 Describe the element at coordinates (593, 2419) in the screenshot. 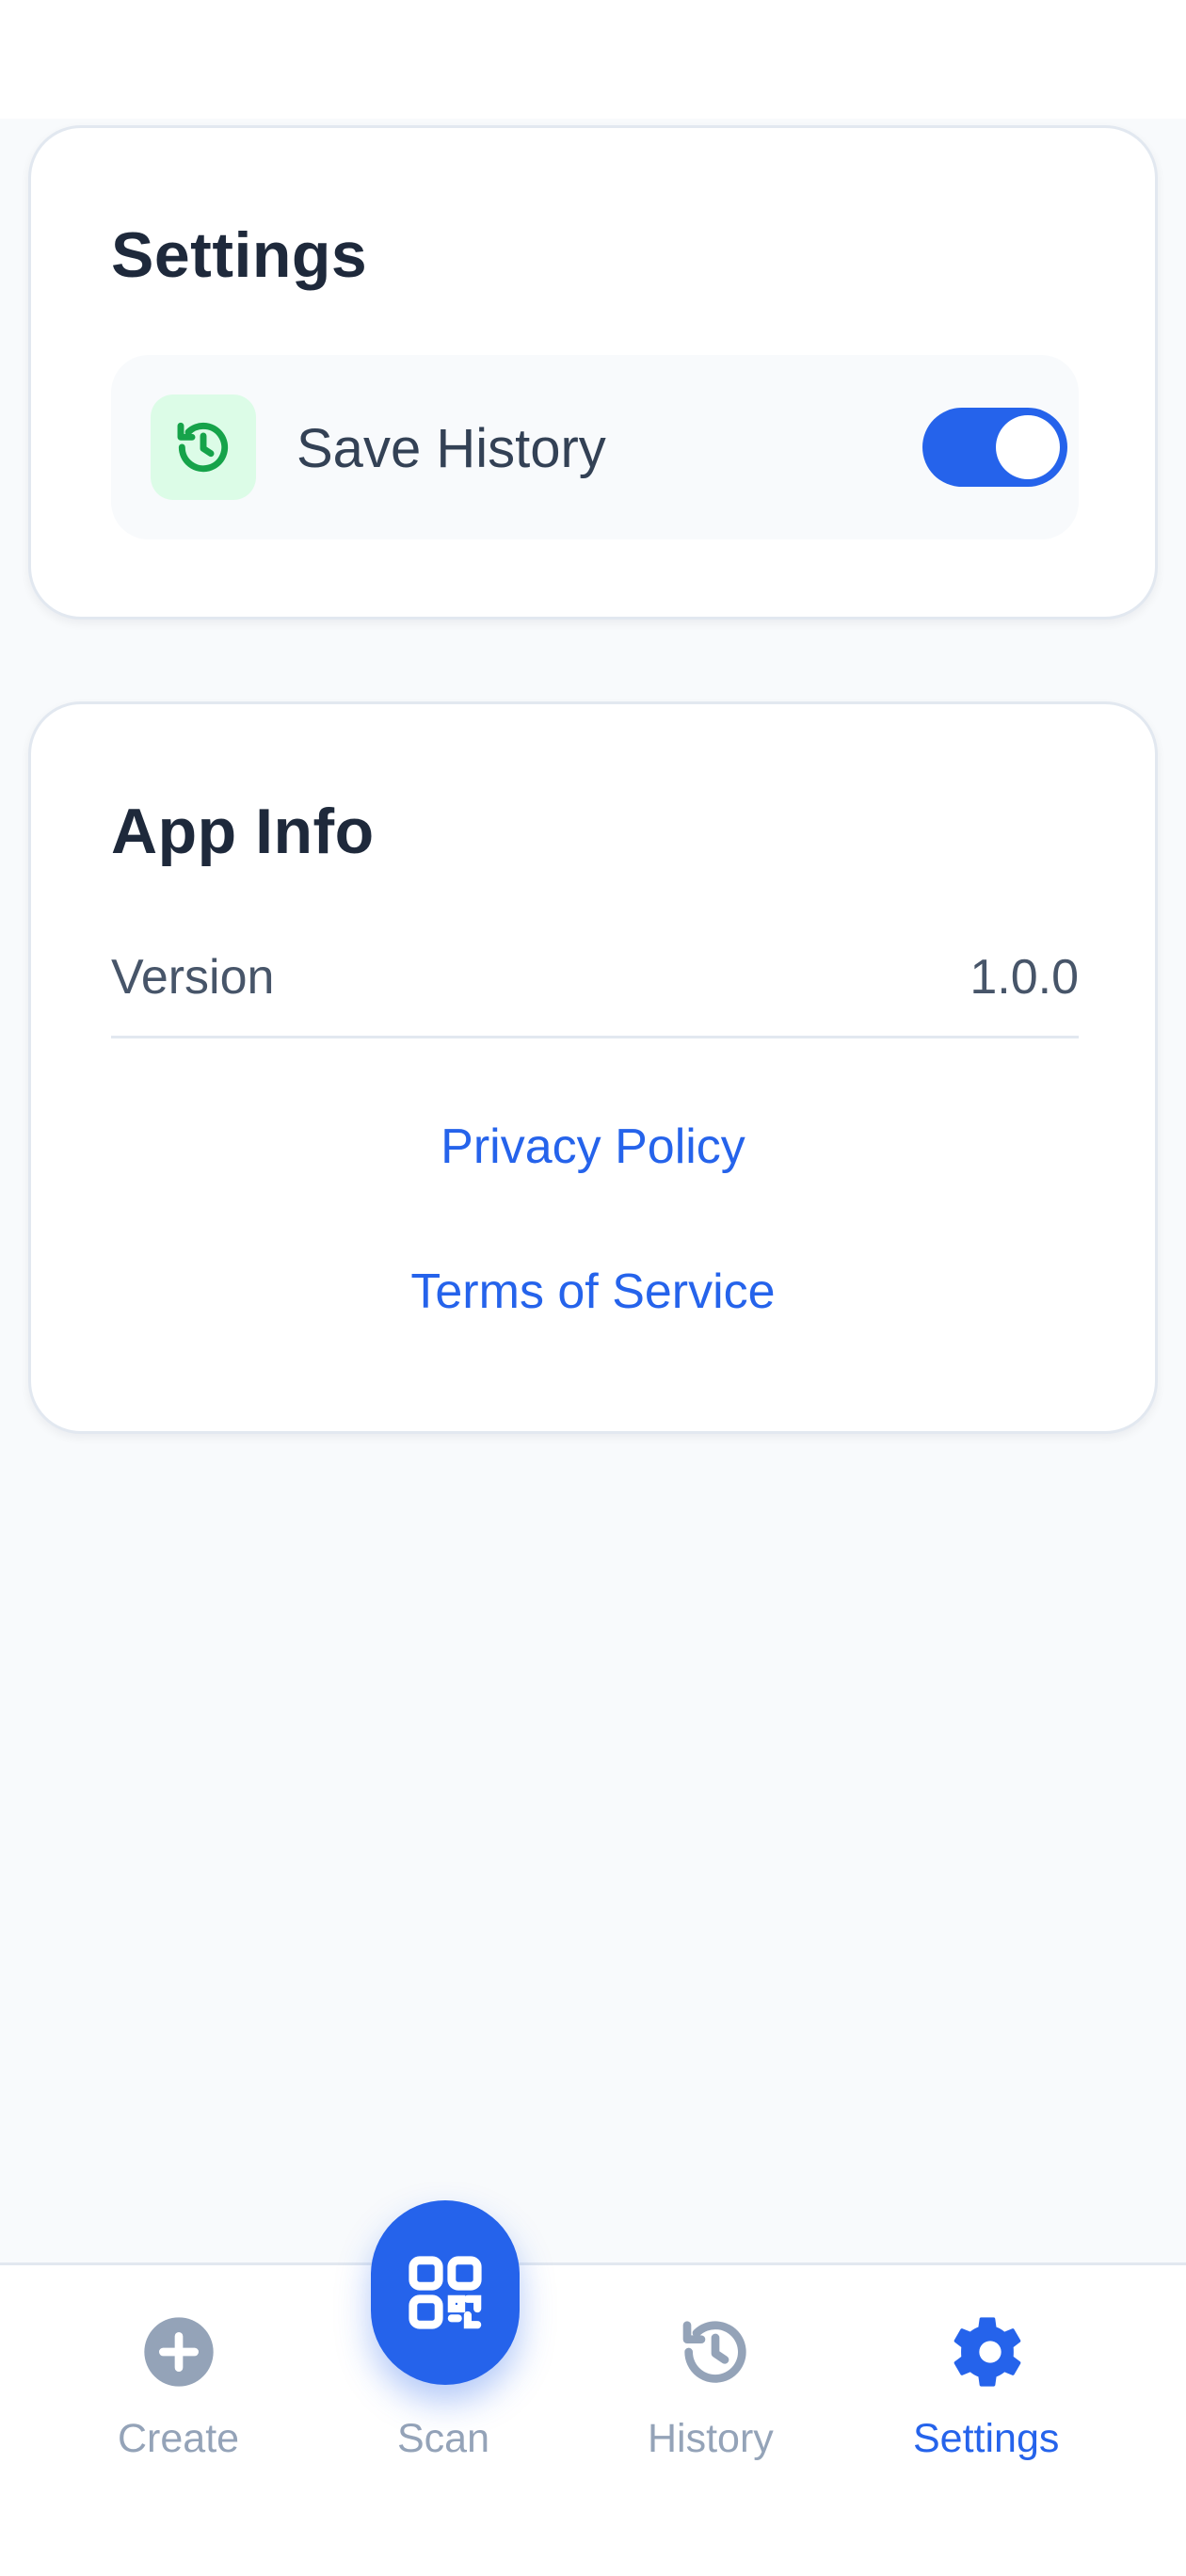

I see `bottom-nav: Create Scan History Settings` at that location.